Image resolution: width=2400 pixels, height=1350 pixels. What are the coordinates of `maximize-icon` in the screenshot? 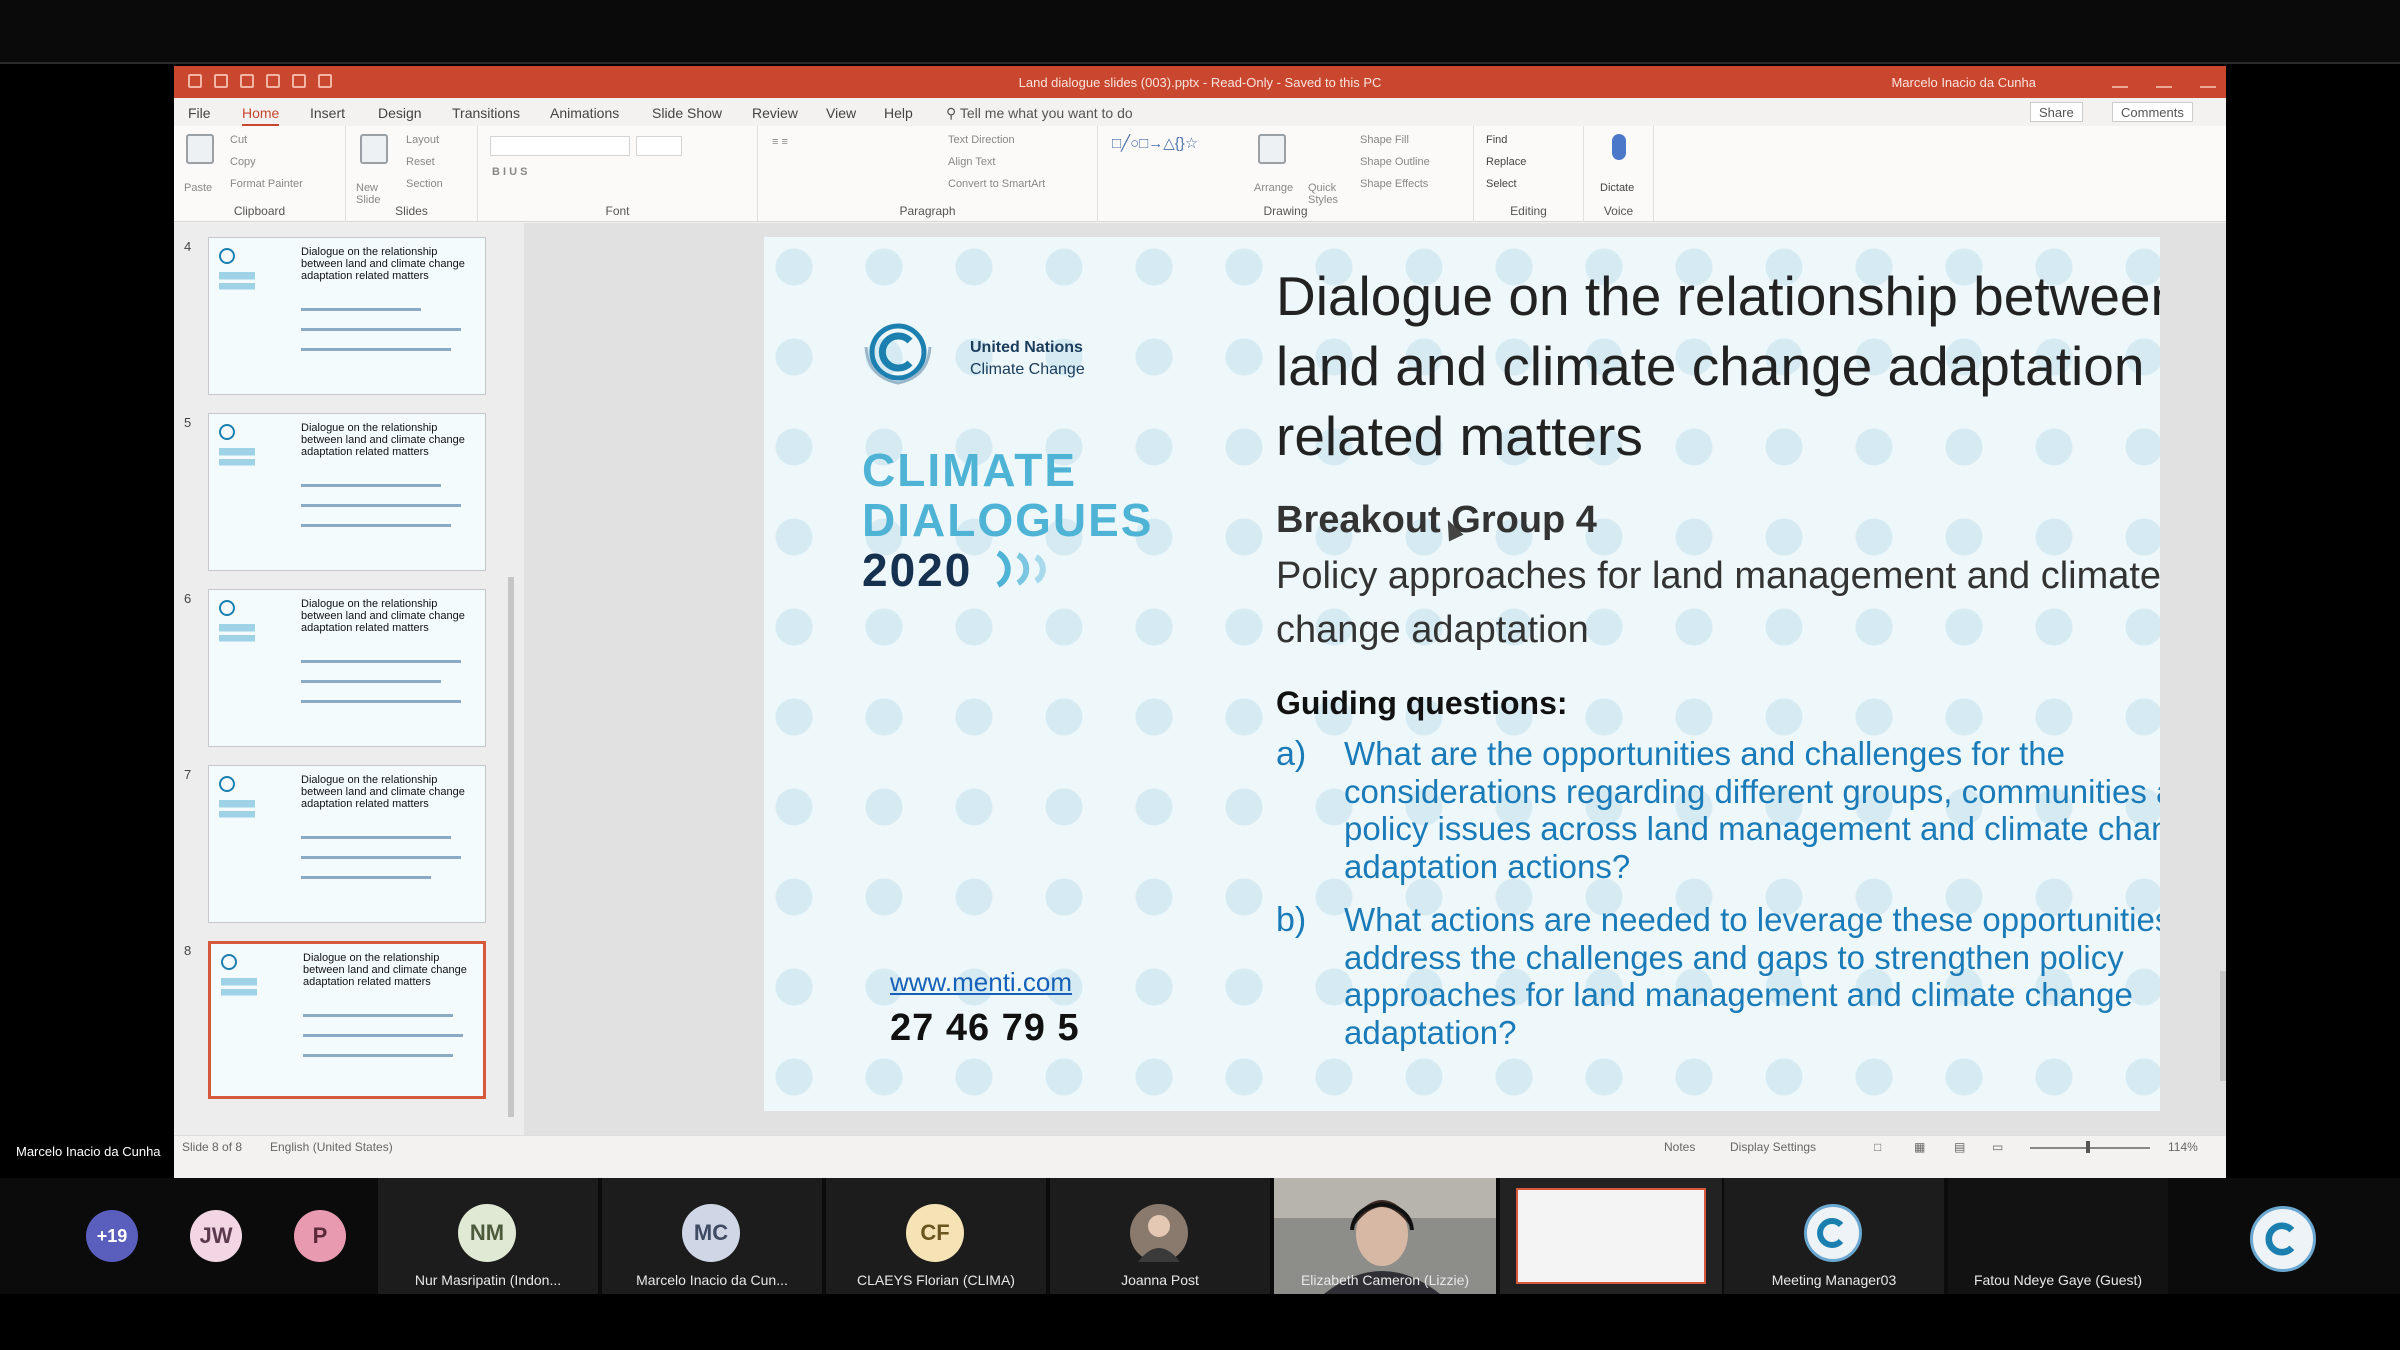 It's located at (2164, 80).